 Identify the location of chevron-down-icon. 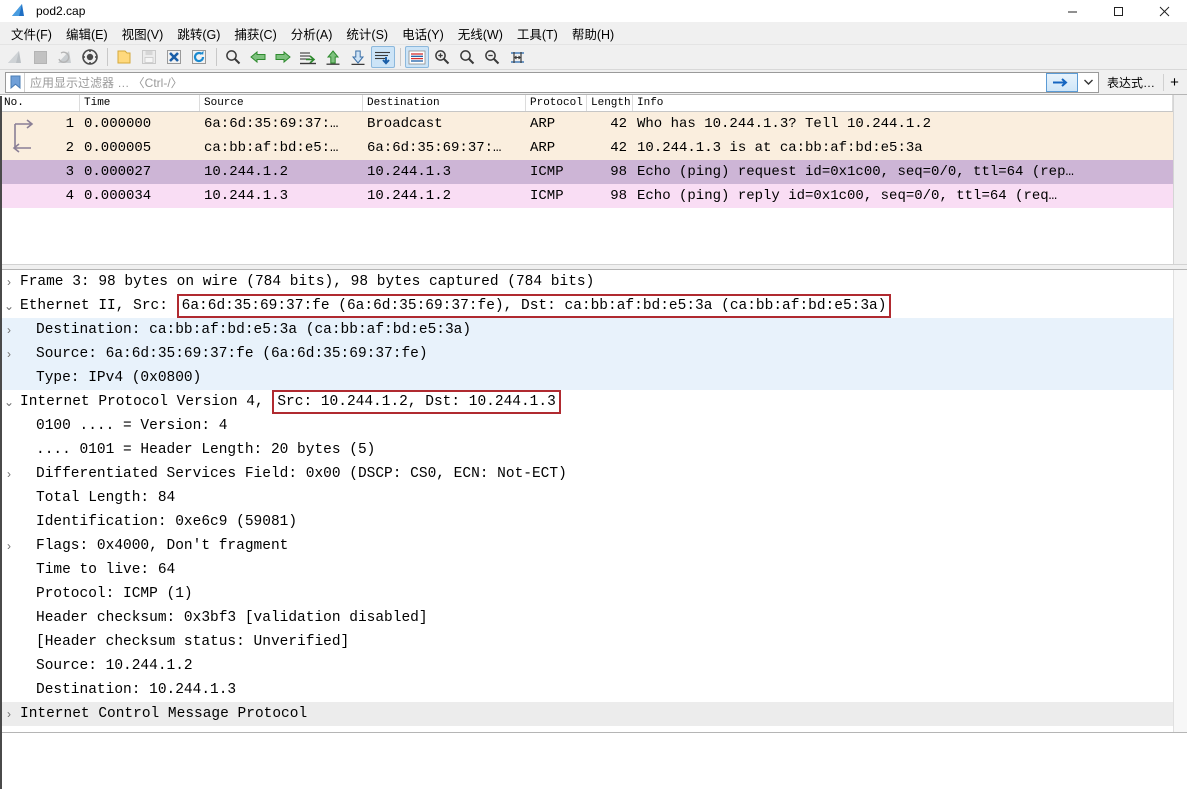
(1088, 82).